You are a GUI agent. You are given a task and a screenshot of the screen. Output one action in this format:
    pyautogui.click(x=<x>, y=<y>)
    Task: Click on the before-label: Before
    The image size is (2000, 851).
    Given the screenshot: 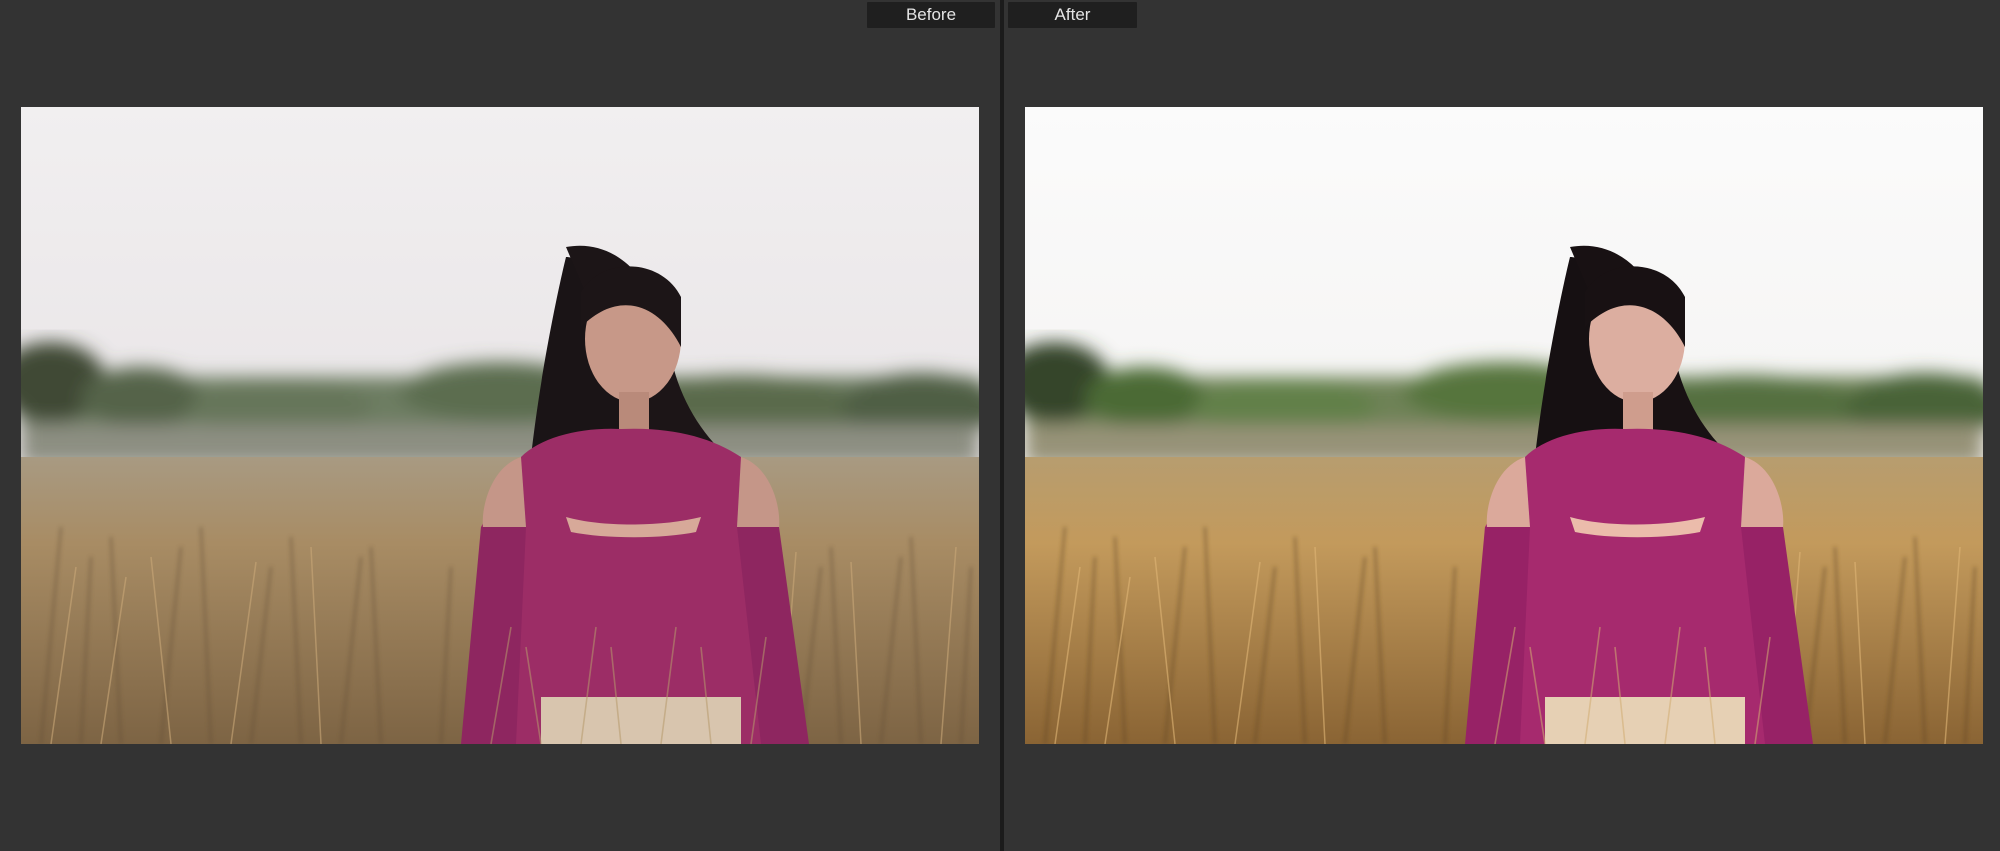 What is the action you would take?
    pyautogui.click(x=931, y=15)
    